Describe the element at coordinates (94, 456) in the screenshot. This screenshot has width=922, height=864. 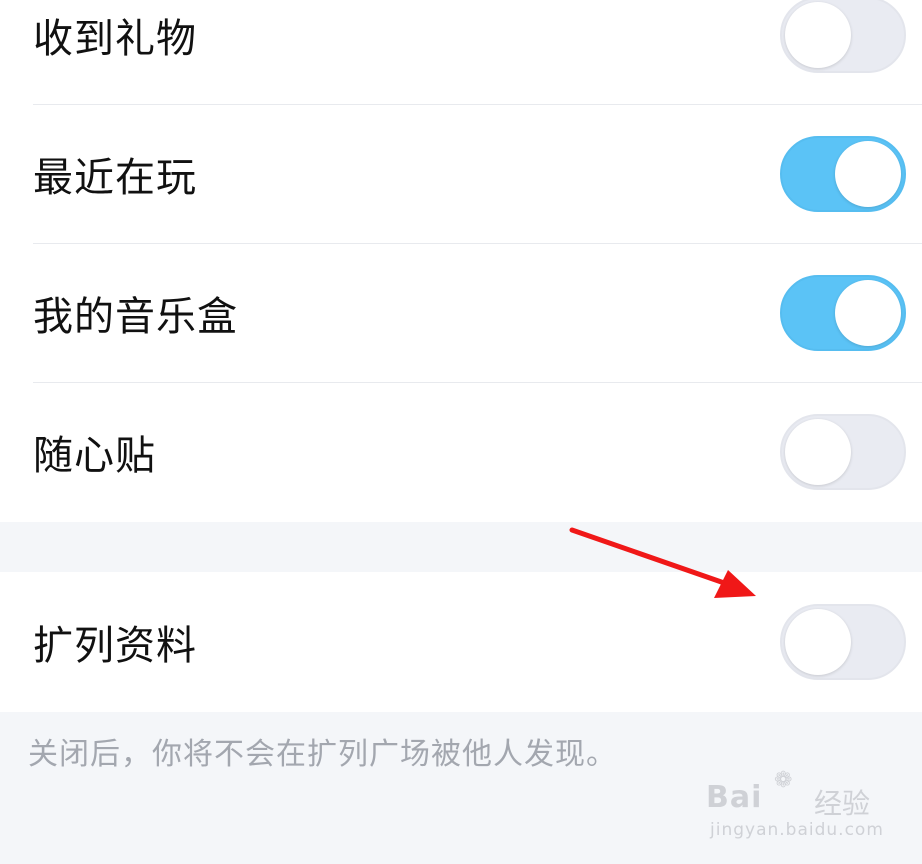
I see `setting-label-sticky-notes: 随心贴` at that location.